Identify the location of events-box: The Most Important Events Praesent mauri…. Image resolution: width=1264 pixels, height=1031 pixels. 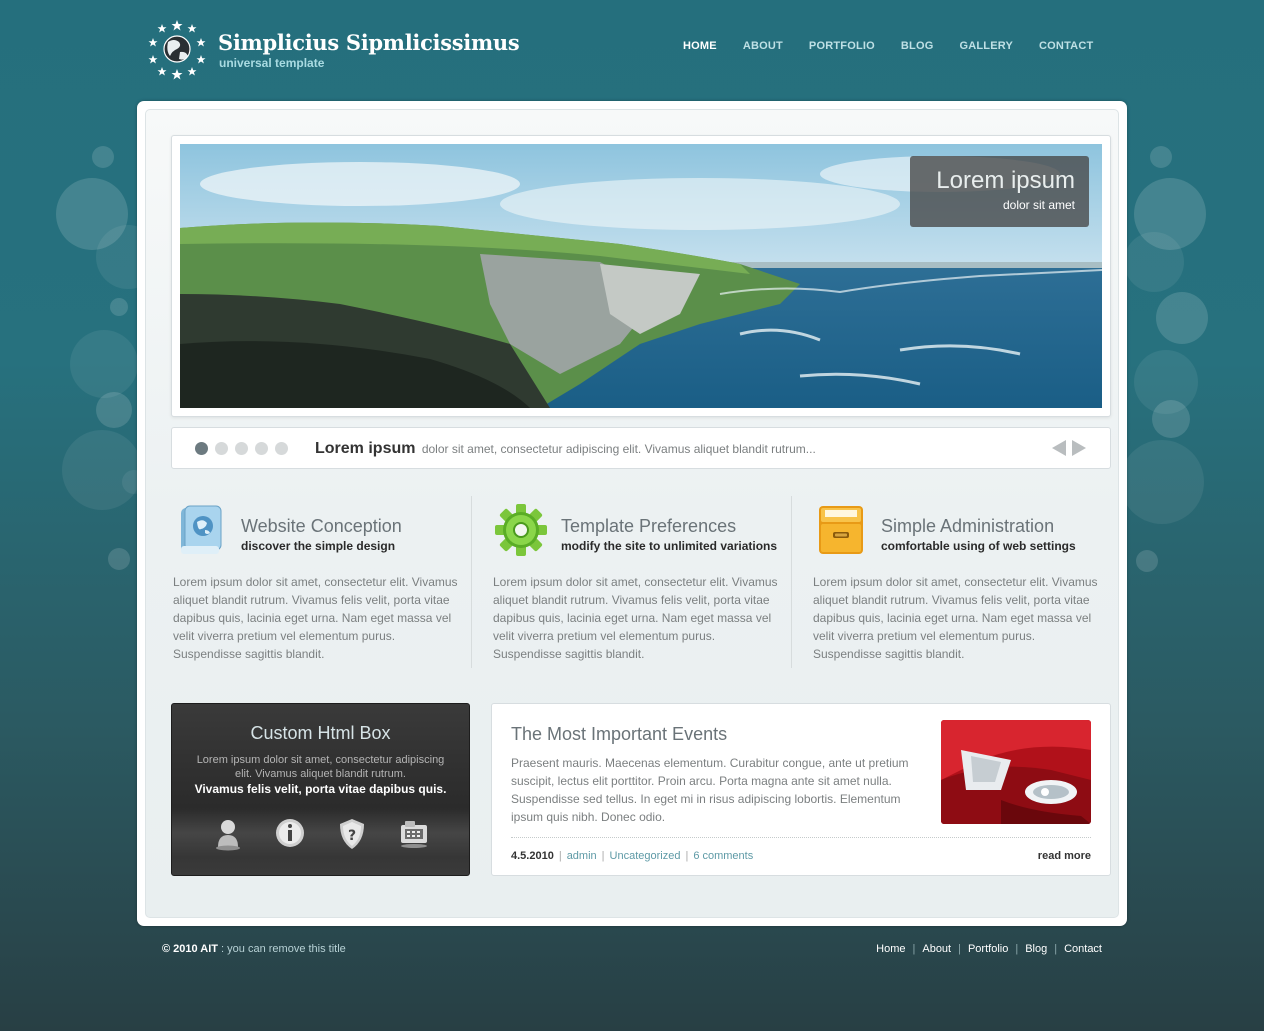
(801, 789).